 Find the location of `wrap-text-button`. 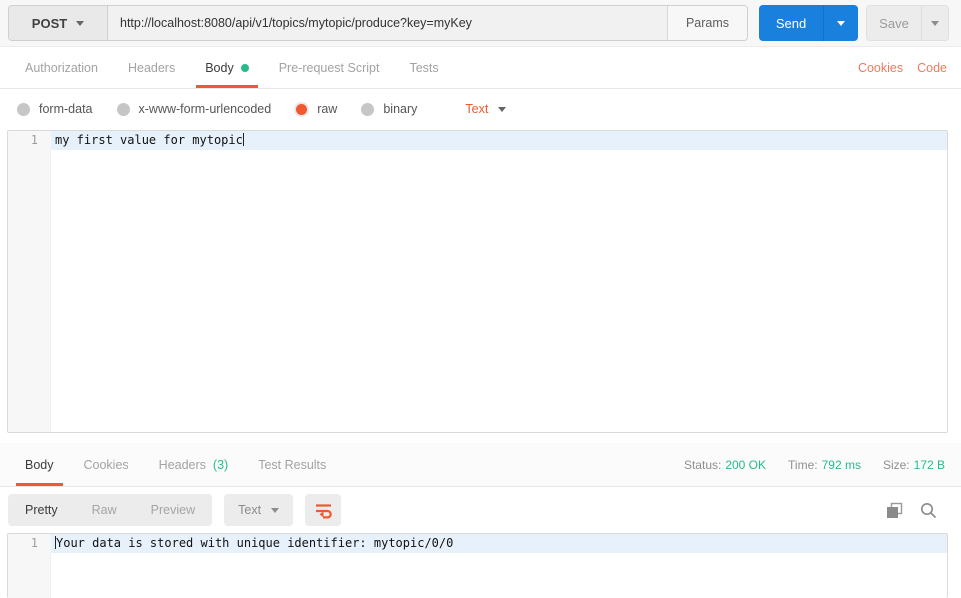

wrap-text-button is located at coordinates (323, 510).